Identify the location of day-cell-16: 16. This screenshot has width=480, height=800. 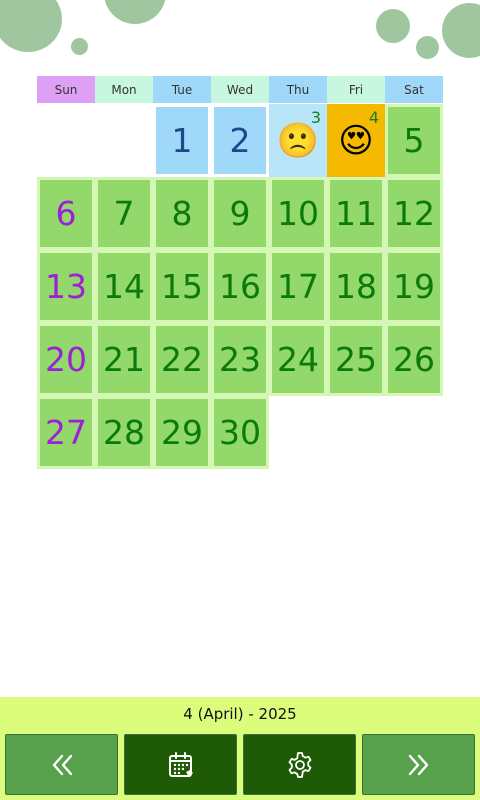
(240, 286).